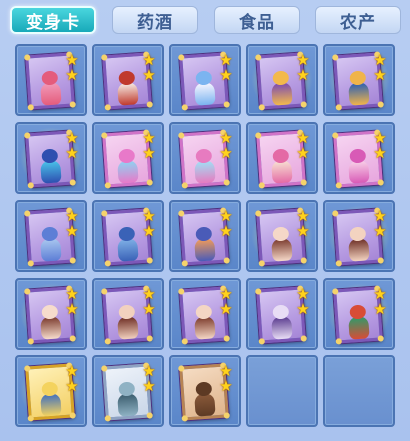 This screenshot has width=410, height=441. I want to click on tab-transform-card: 变身卡, so click(53, 20).